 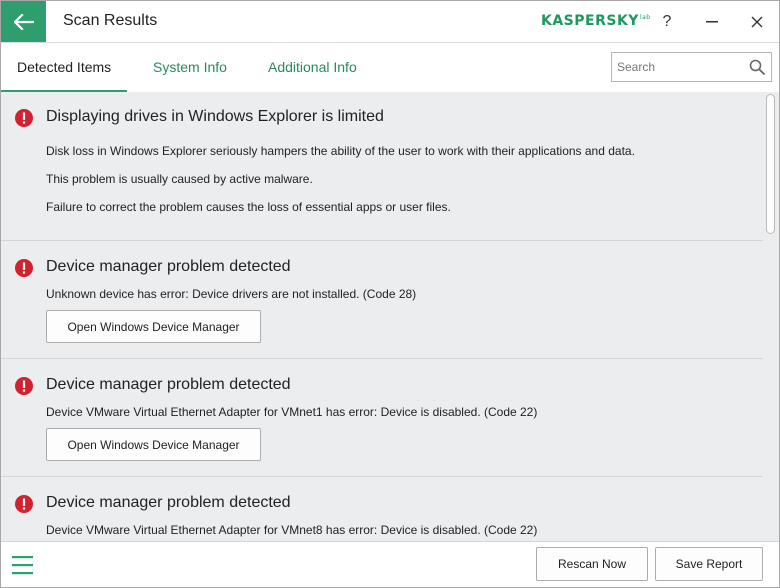 What do you see at coordinates (390, 564) in the screenshot?
I see `footer-bar: Rescan Now Save Report` at bounding box center [390, 564].